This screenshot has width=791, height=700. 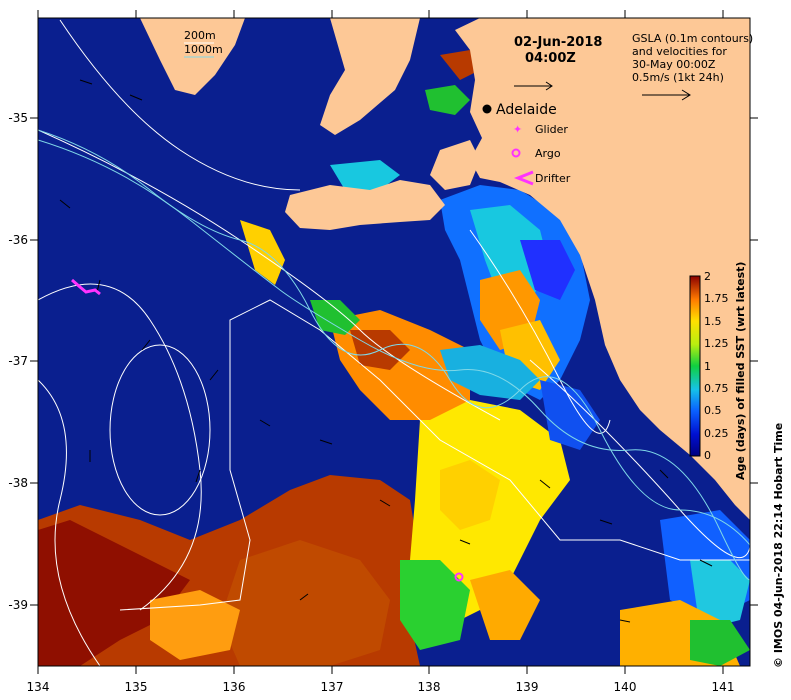 What do you see at coordinates (234, 687) in the screenshot?
I see `x-tick-label: 136` at bounding box center [234, 687].